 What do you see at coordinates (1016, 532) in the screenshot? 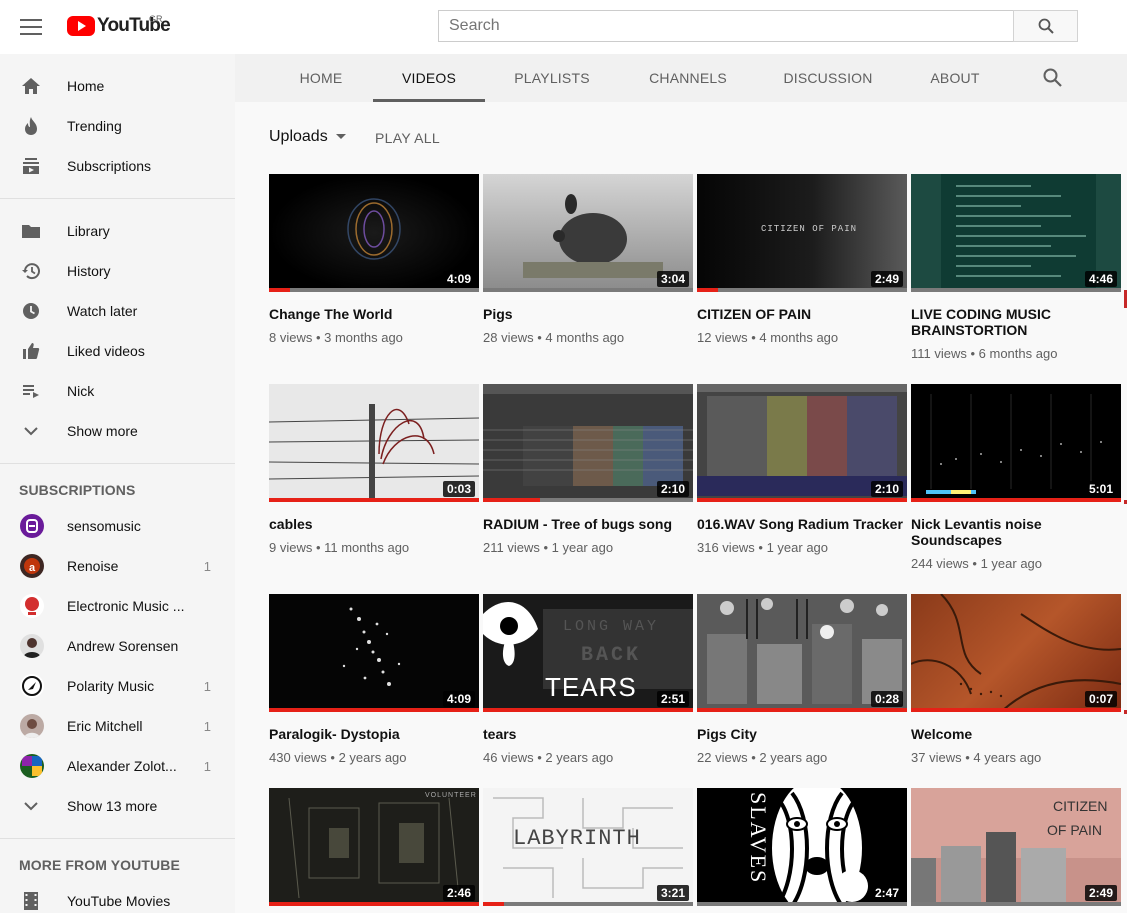
I see `video-title: Nick Levantis noise Soundscapes` at bounding box center [1016, 532].